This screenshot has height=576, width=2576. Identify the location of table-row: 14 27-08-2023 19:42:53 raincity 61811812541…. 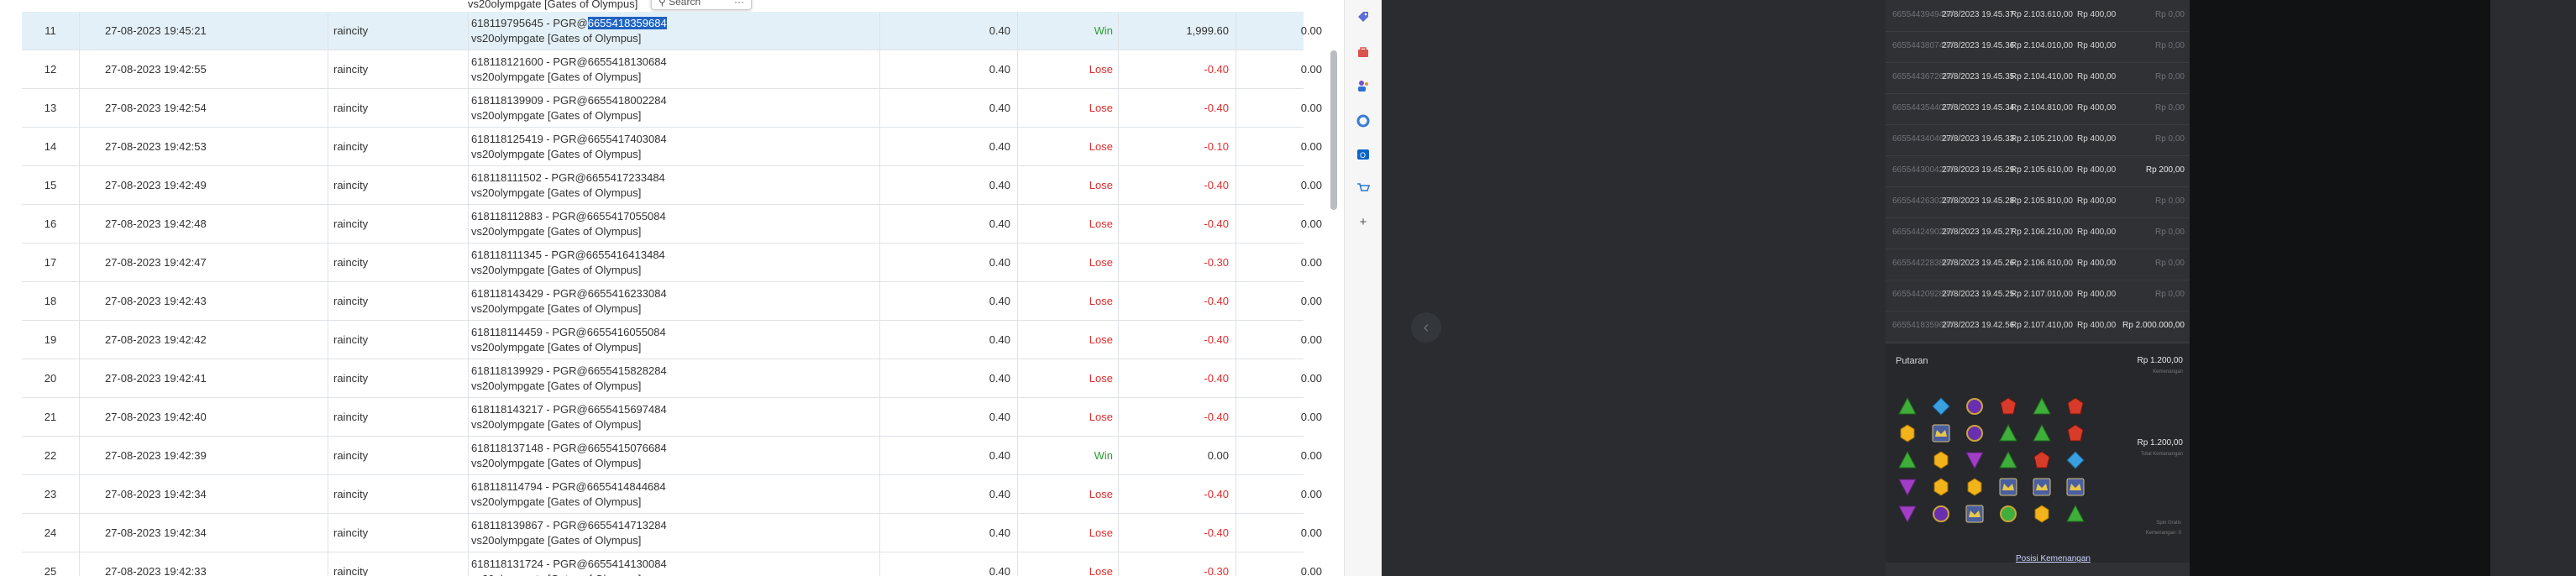
(672, 147).